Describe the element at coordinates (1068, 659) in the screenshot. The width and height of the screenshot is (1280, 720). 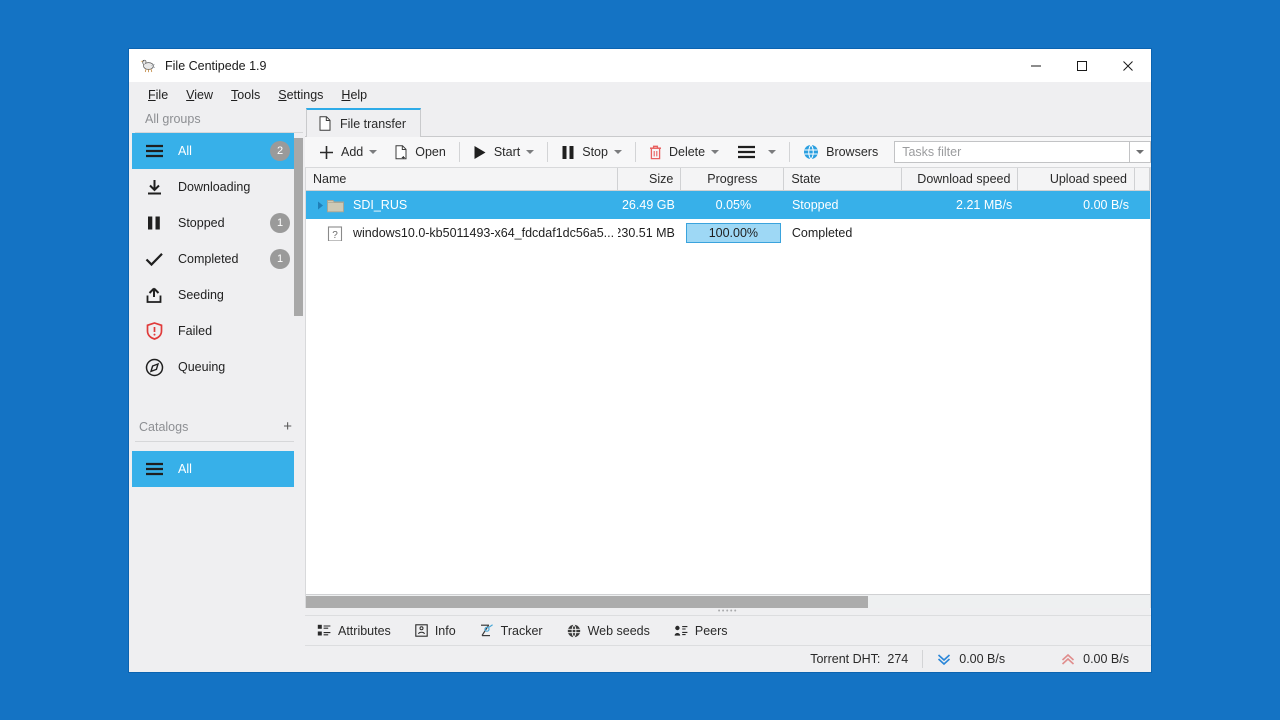
I see `double-chevron-up-icon` at that location.